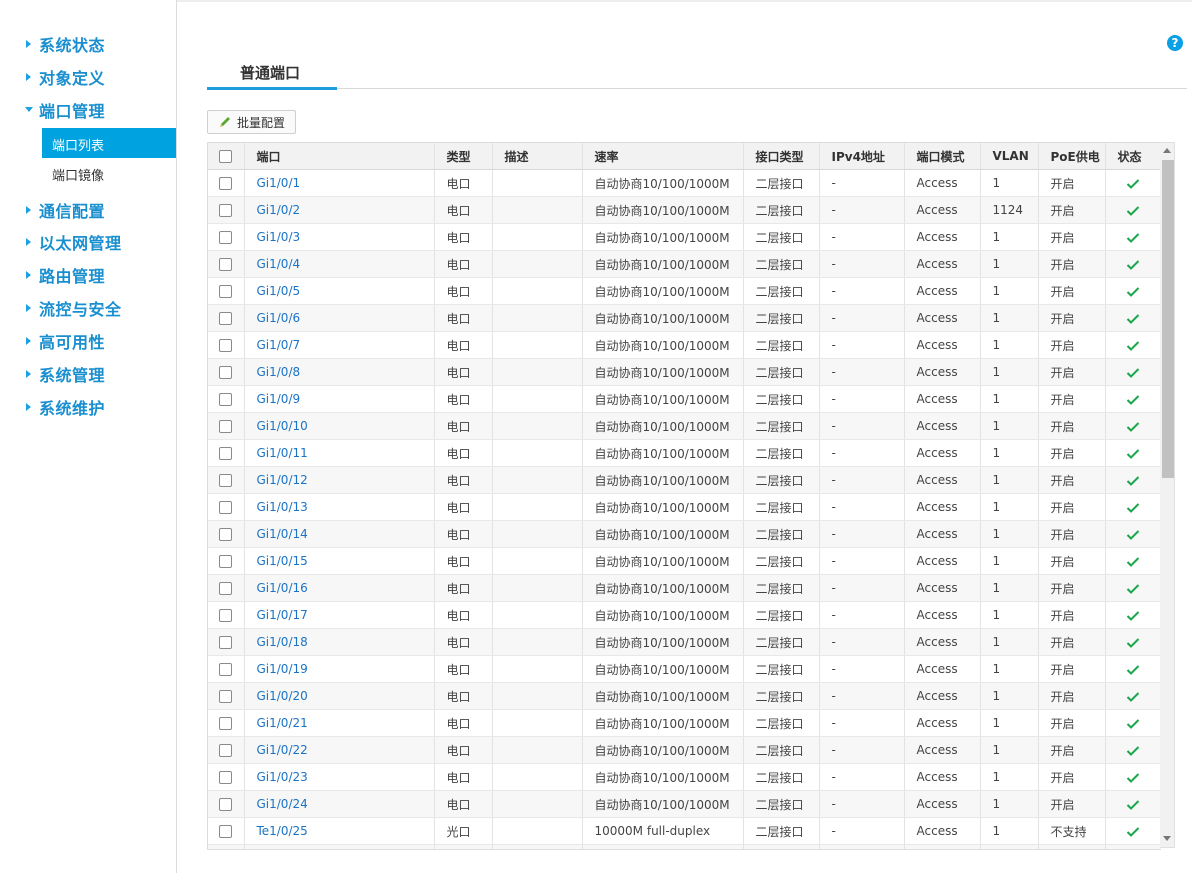  What do you see at coordinates (684, 399) in the screenshot?
I see `table-row: Gi1/0/9 电口 自动协商10/100/1000M 二层接口 - Access 1 开启` at bounding box center [684, 399].